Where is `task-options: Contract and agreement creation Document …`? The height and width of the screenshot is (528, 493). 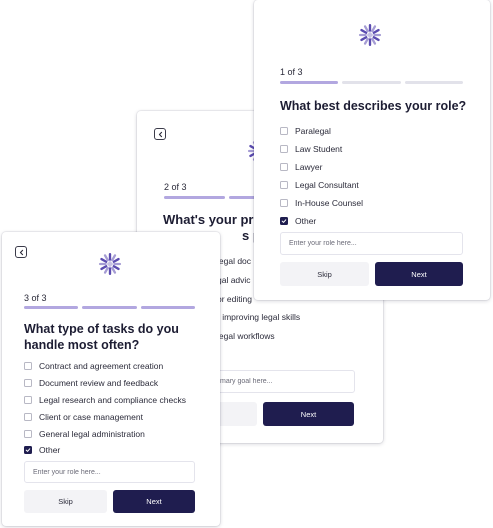 task-options: Contract and agreement creation Document … is located at coordinates (105, 408).